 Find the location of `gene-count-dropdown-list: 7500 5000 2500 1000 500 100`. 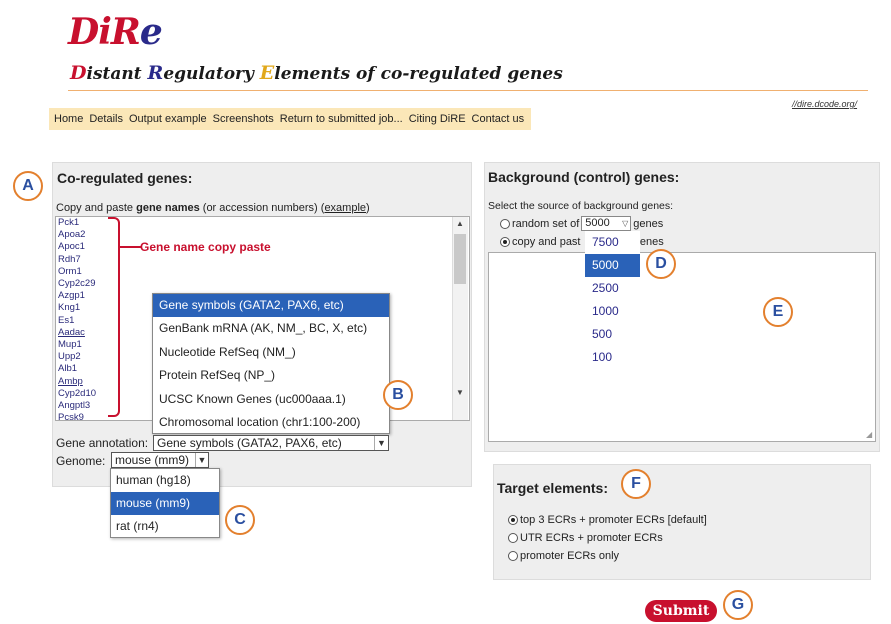

gene-count-dropdown-list: 7500 5000 2500 1000 500 100 is located at coordinates (612, 302).